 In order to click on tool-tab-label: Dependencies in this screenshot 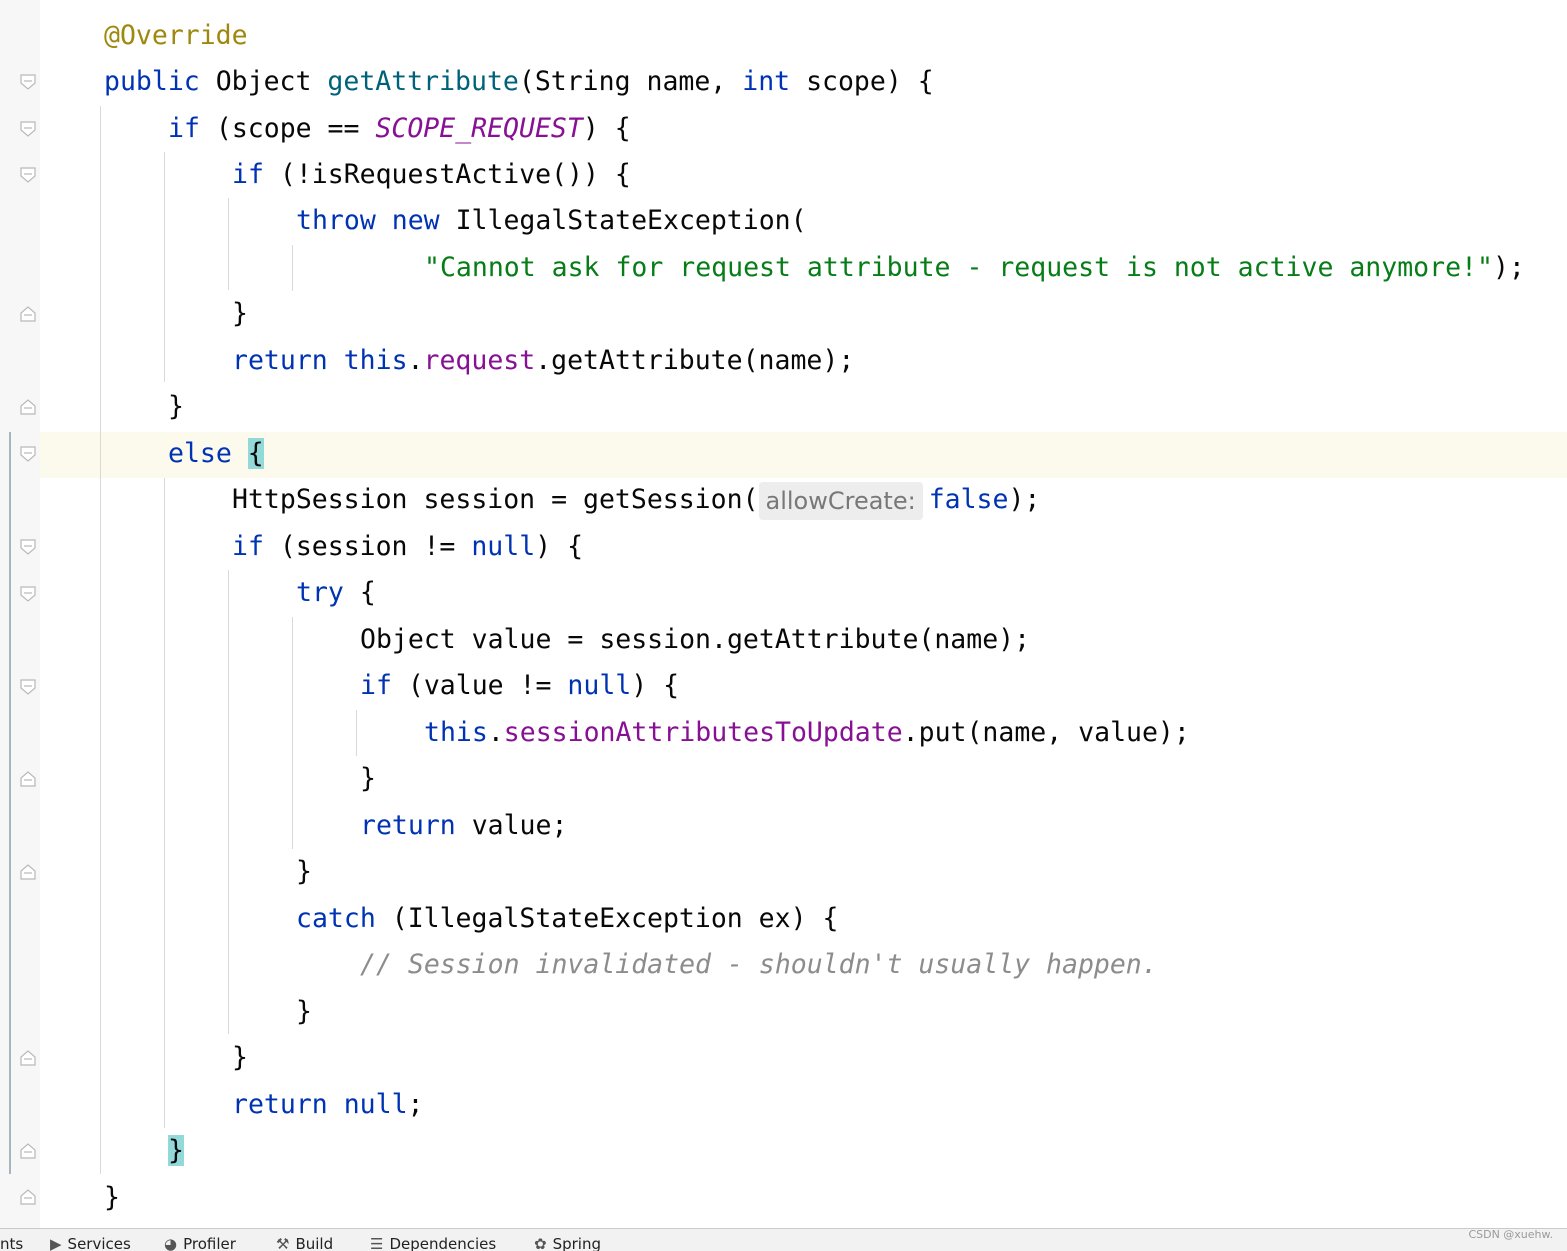, I will do `click(443, 1243)`.